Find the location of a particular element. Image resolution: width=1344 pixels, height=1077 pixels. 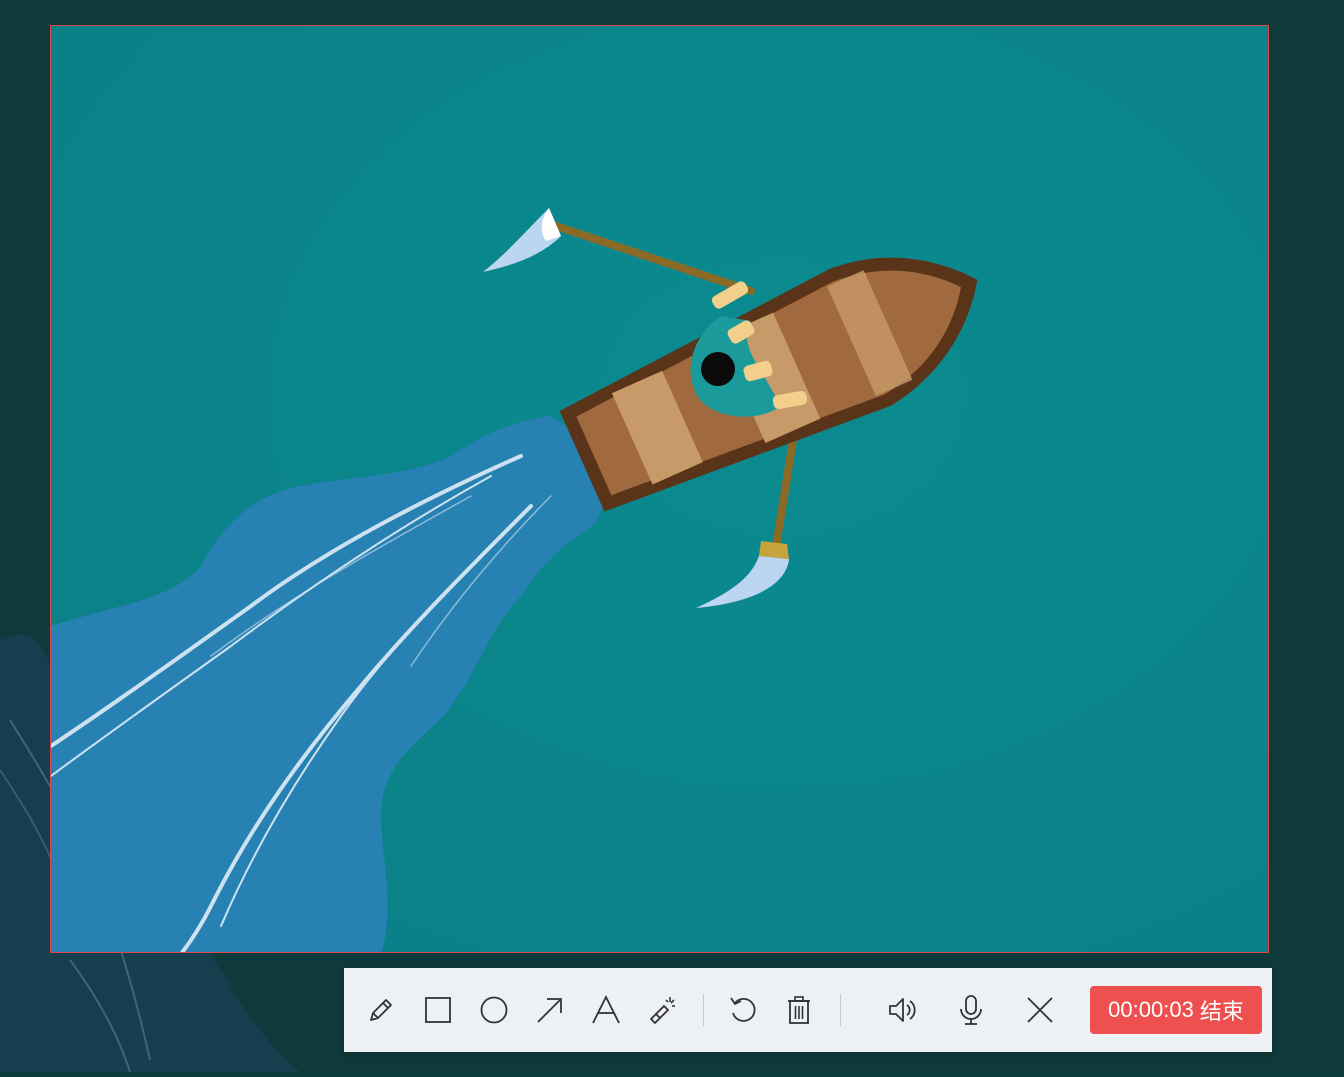

text-tool is located at coordinates (606, 1010).